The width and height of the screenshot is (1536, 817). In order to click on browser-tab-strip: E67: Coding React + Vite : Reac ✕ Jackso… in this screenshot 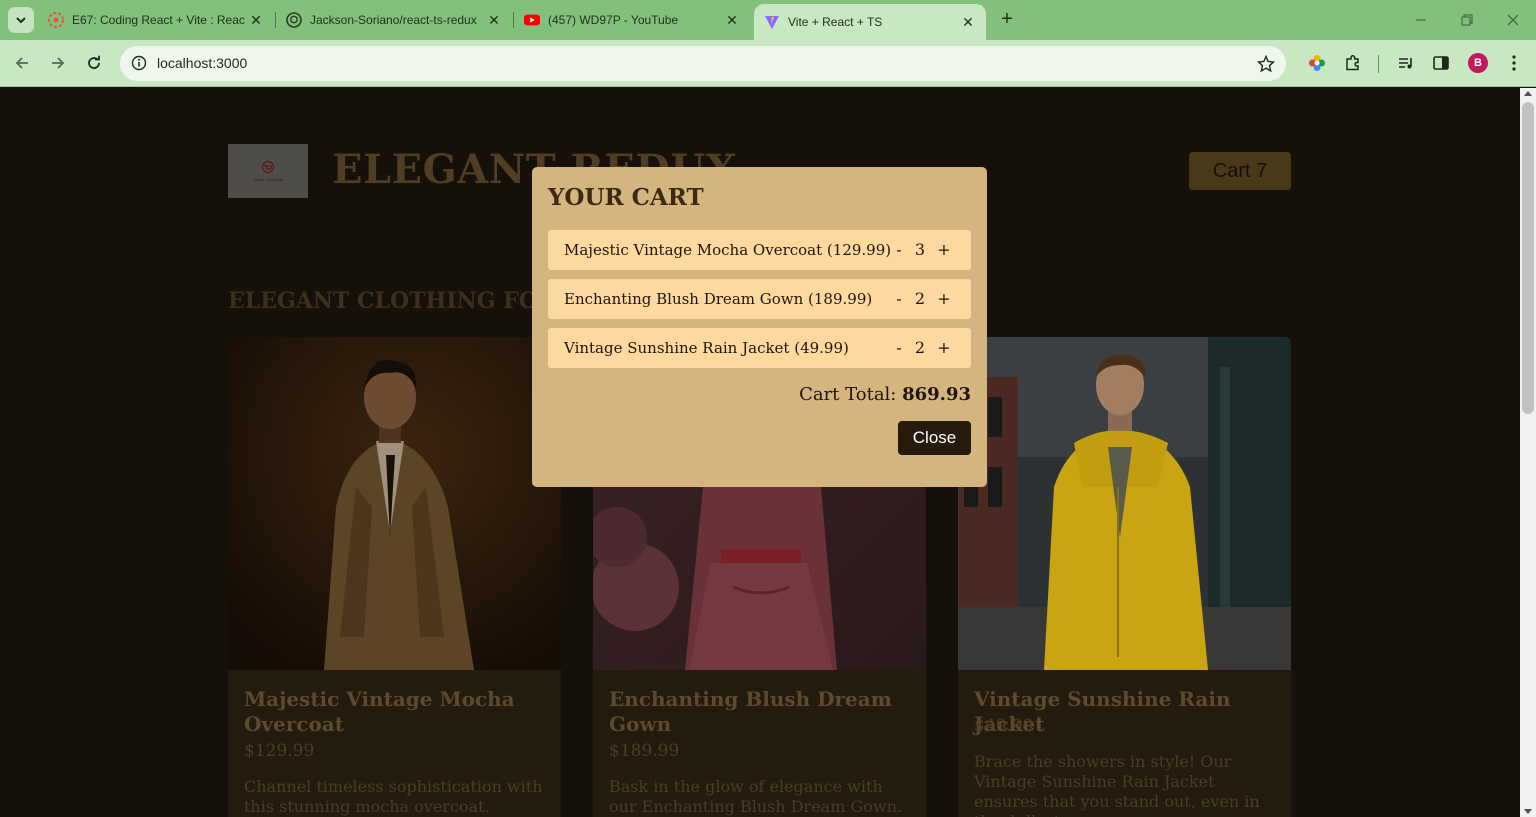, I will do `click(768, 20)`.